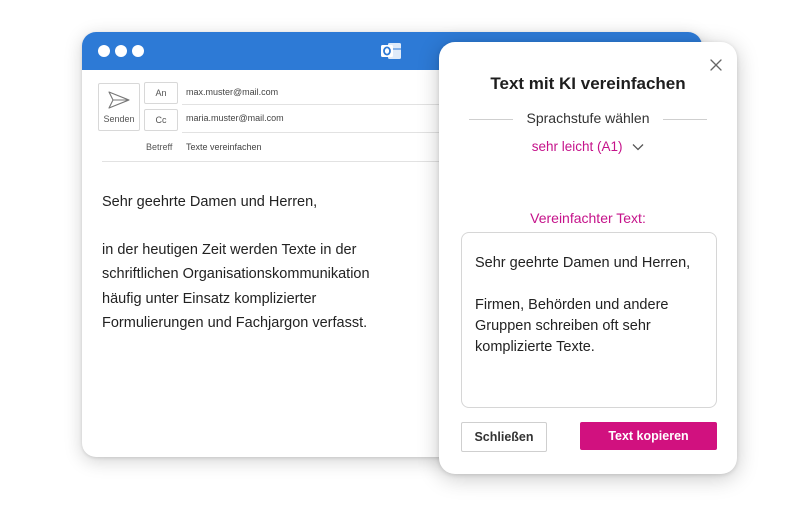  Describe the element at coordinates (588, 118) in the screenshot. I see `level-label: Sprachstufe wählen` at that location.